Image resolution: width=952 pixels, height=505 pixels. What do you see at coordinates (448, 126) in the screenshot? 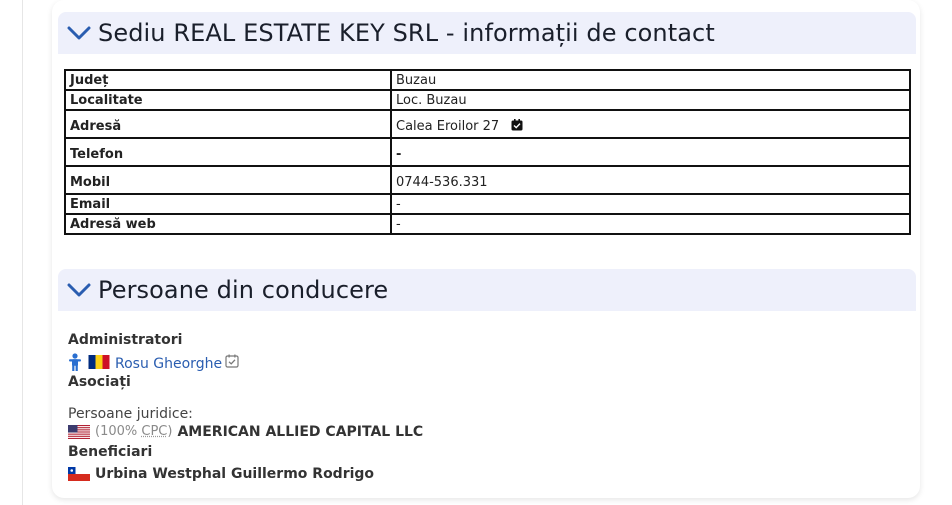
I see `address-text: Calea Eroilor 27` at bounding box center [448, 126].